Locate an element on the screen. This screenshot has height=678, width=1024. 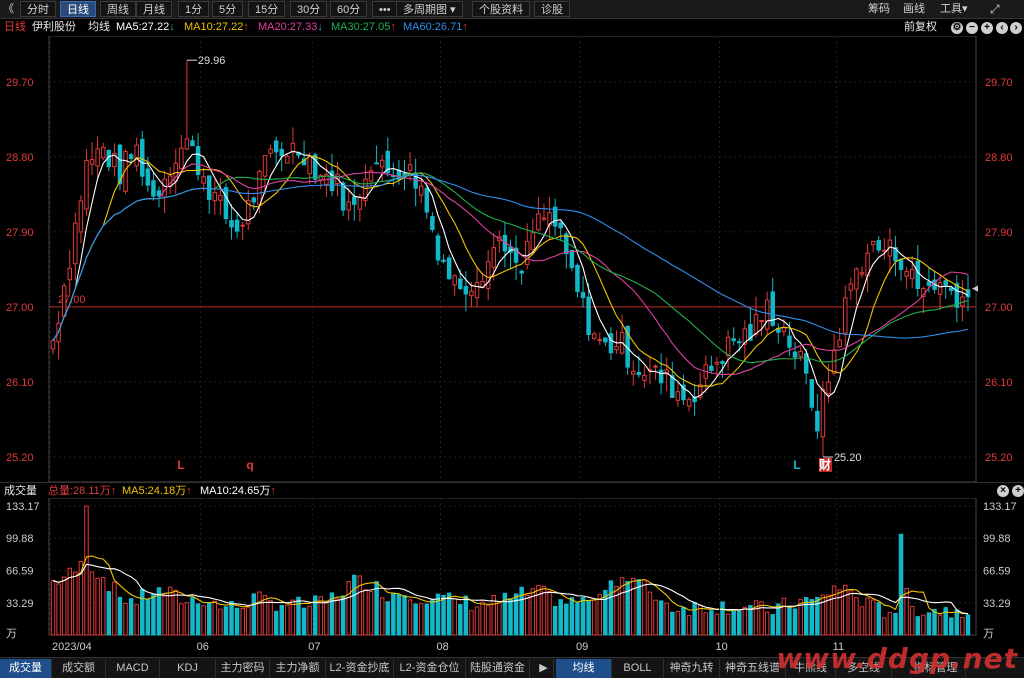
period-button-10: 多周期图 ▾ is located at coordinates (429, 9).